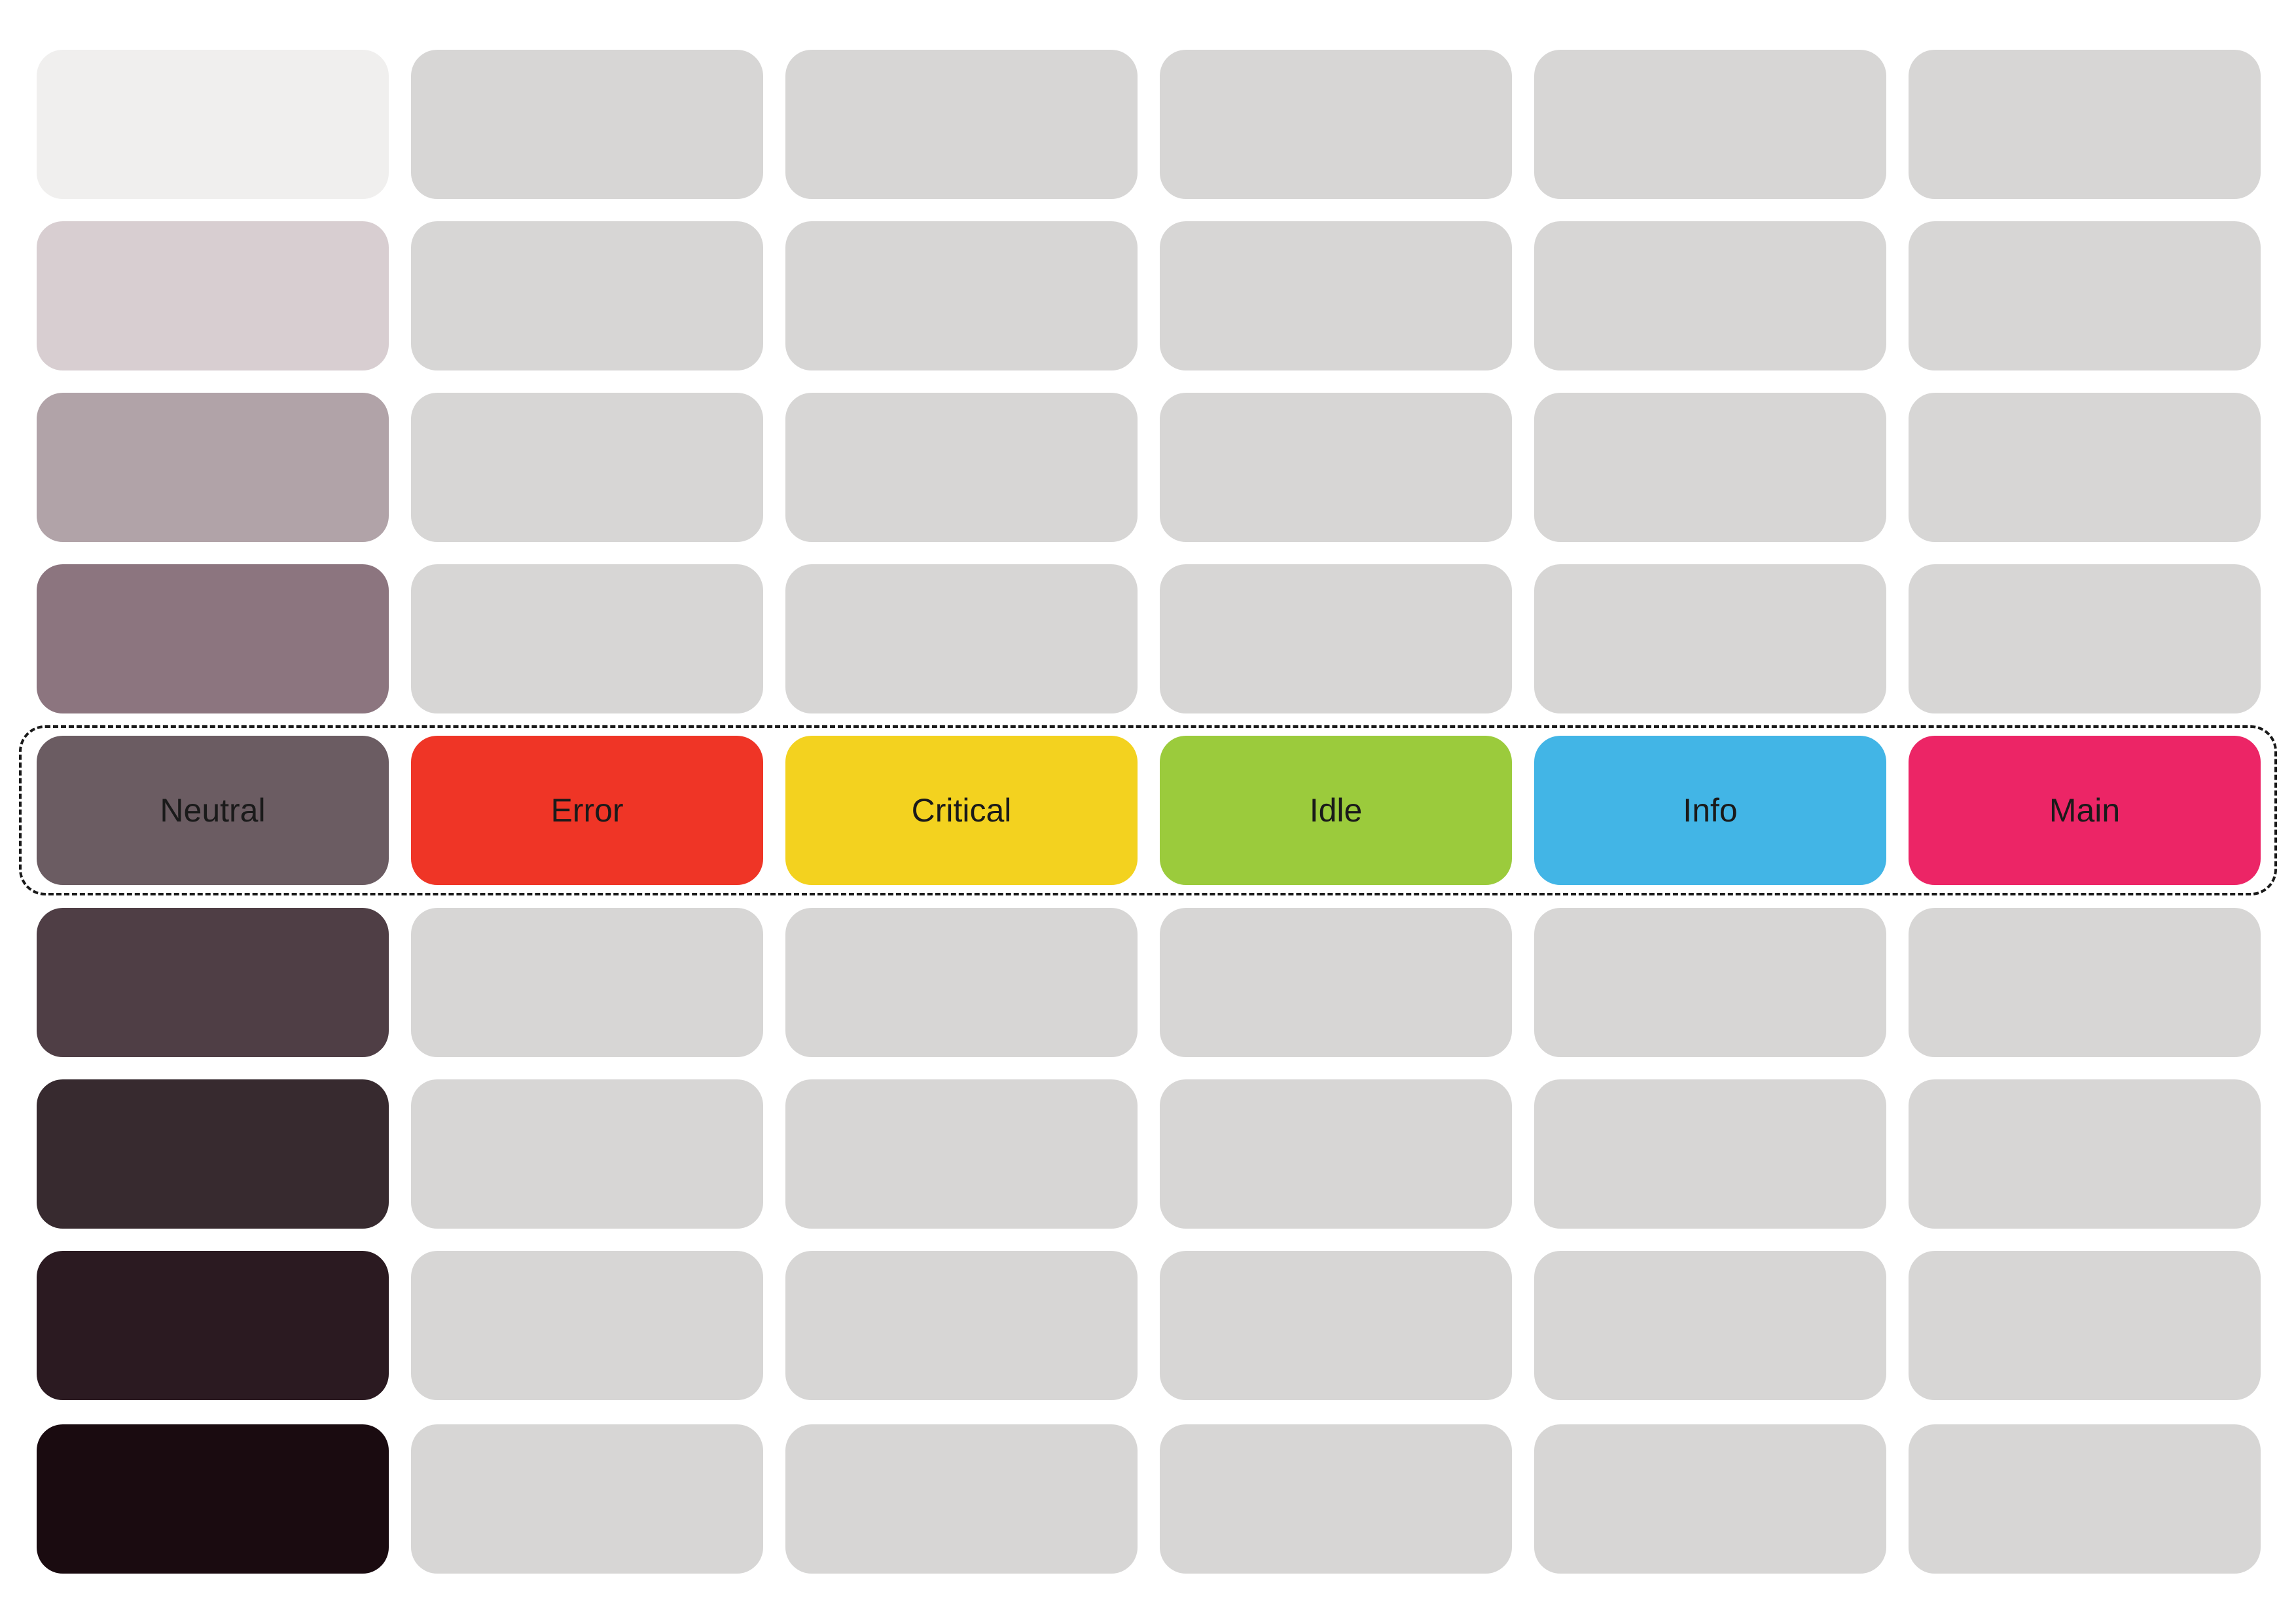  I want to click on swatch-label-info: Info, so click(1710, 810).